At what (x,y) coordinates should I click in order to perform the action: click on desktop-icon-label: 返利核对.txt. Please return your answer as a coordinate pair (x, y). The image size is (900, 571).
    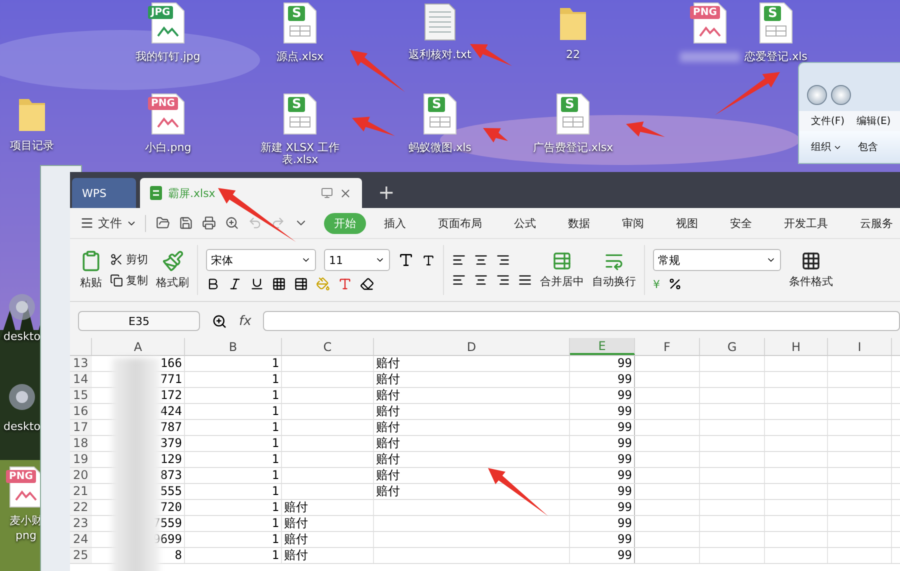
    Looking at the image, I should click on (440, 55).